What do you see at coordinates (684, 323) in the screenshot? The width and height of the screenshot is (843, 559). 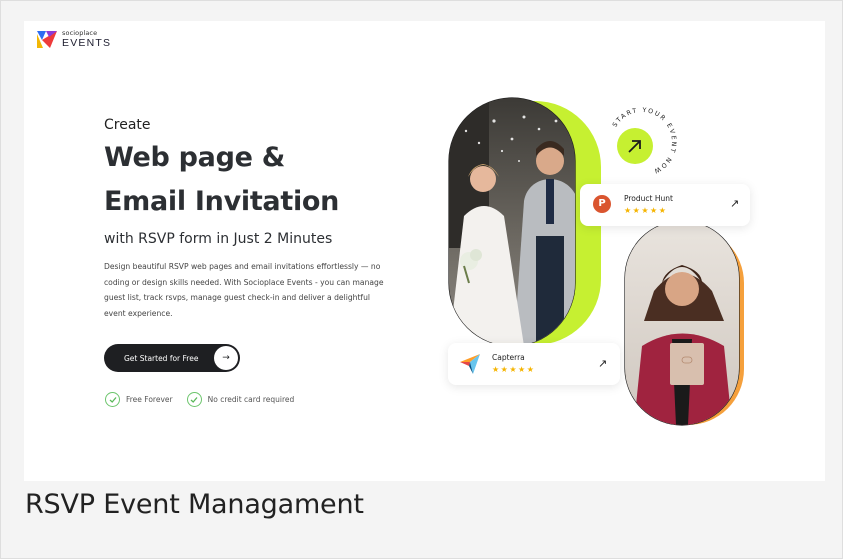 I see `woman-photo` at bounding box center [684, 323].